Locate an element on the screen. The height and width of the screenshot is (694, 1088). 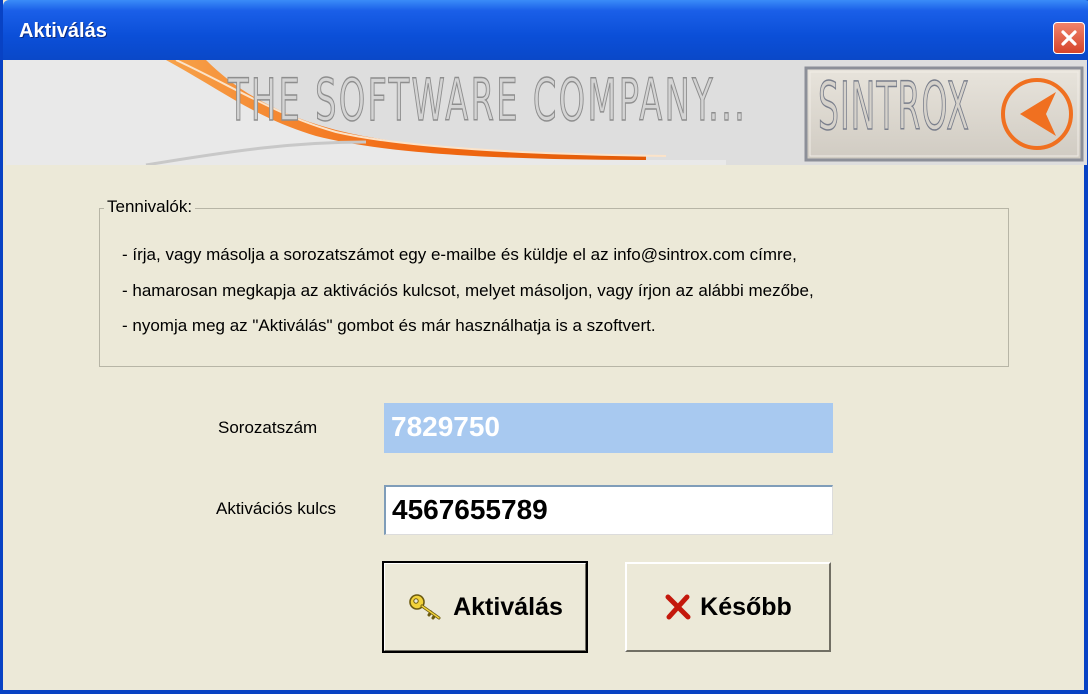
activate-button-label: Aktiválás is located at coordinates (508, 606).